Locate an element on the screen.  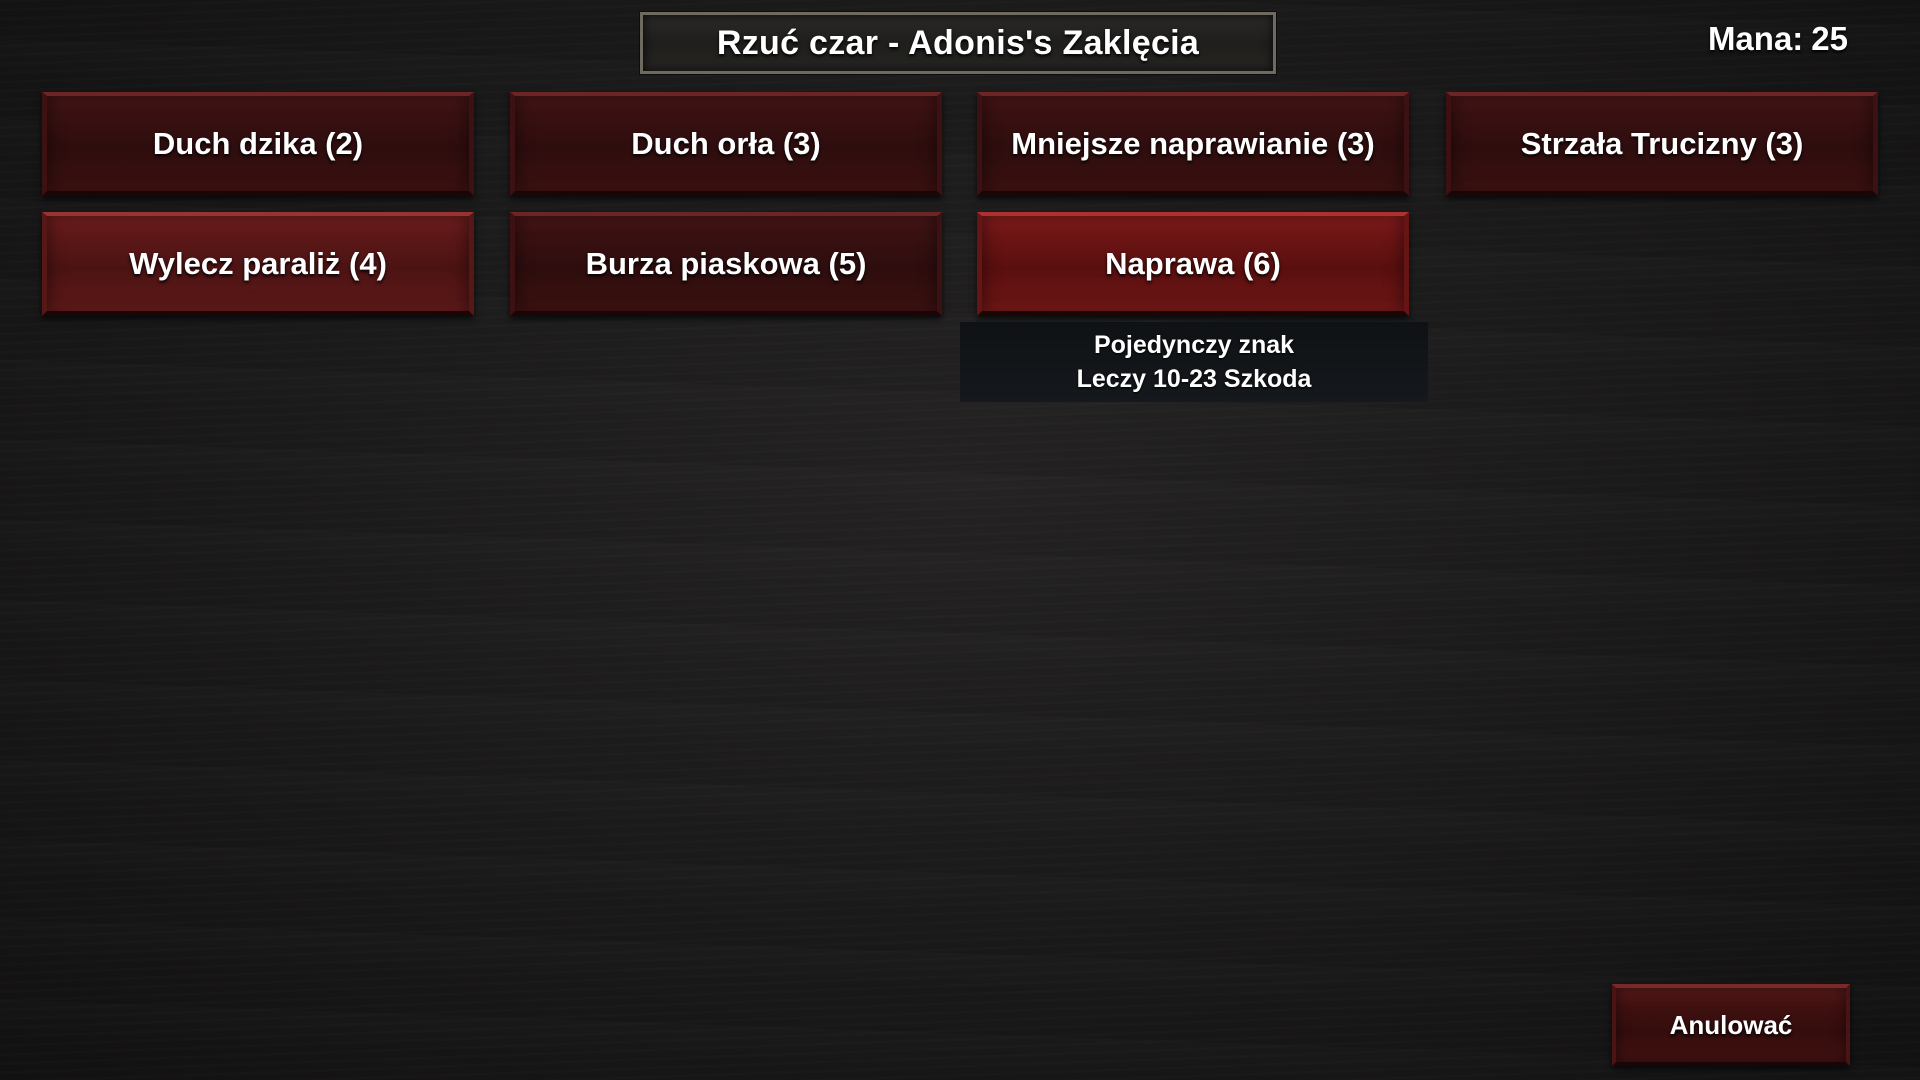
cancel-button: Anulować is located at coordinates (1731, 1025).